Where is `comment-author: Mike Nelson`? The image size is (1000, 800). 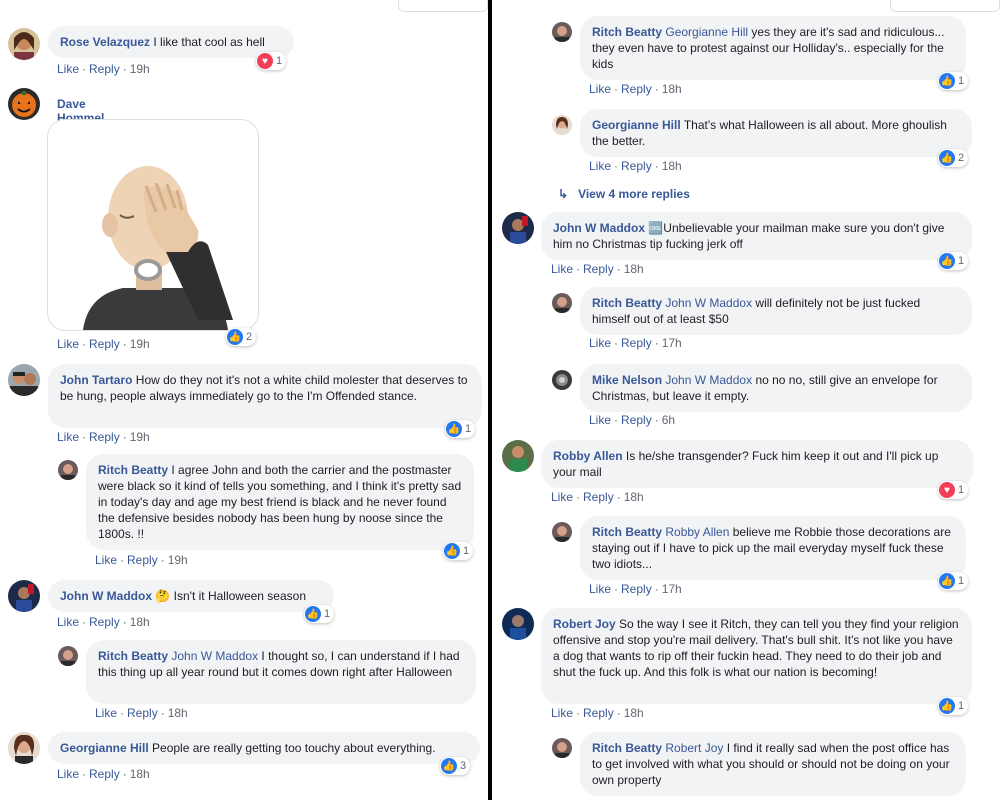 comment-author: Mike Nelson is located at coordinates (627, 380).